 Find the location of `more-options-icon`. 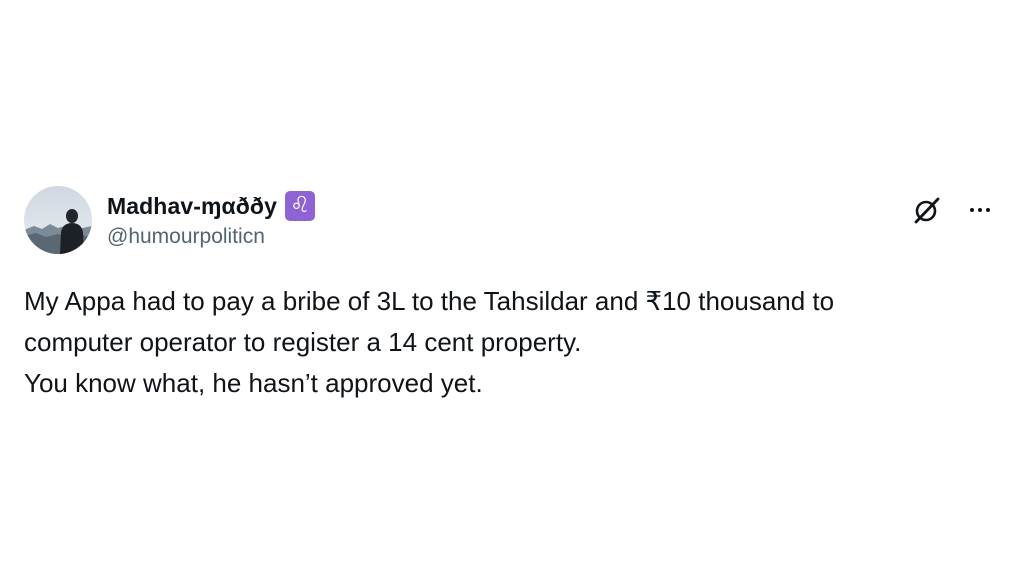

more-options-icon is located at coordinates (980, 210).